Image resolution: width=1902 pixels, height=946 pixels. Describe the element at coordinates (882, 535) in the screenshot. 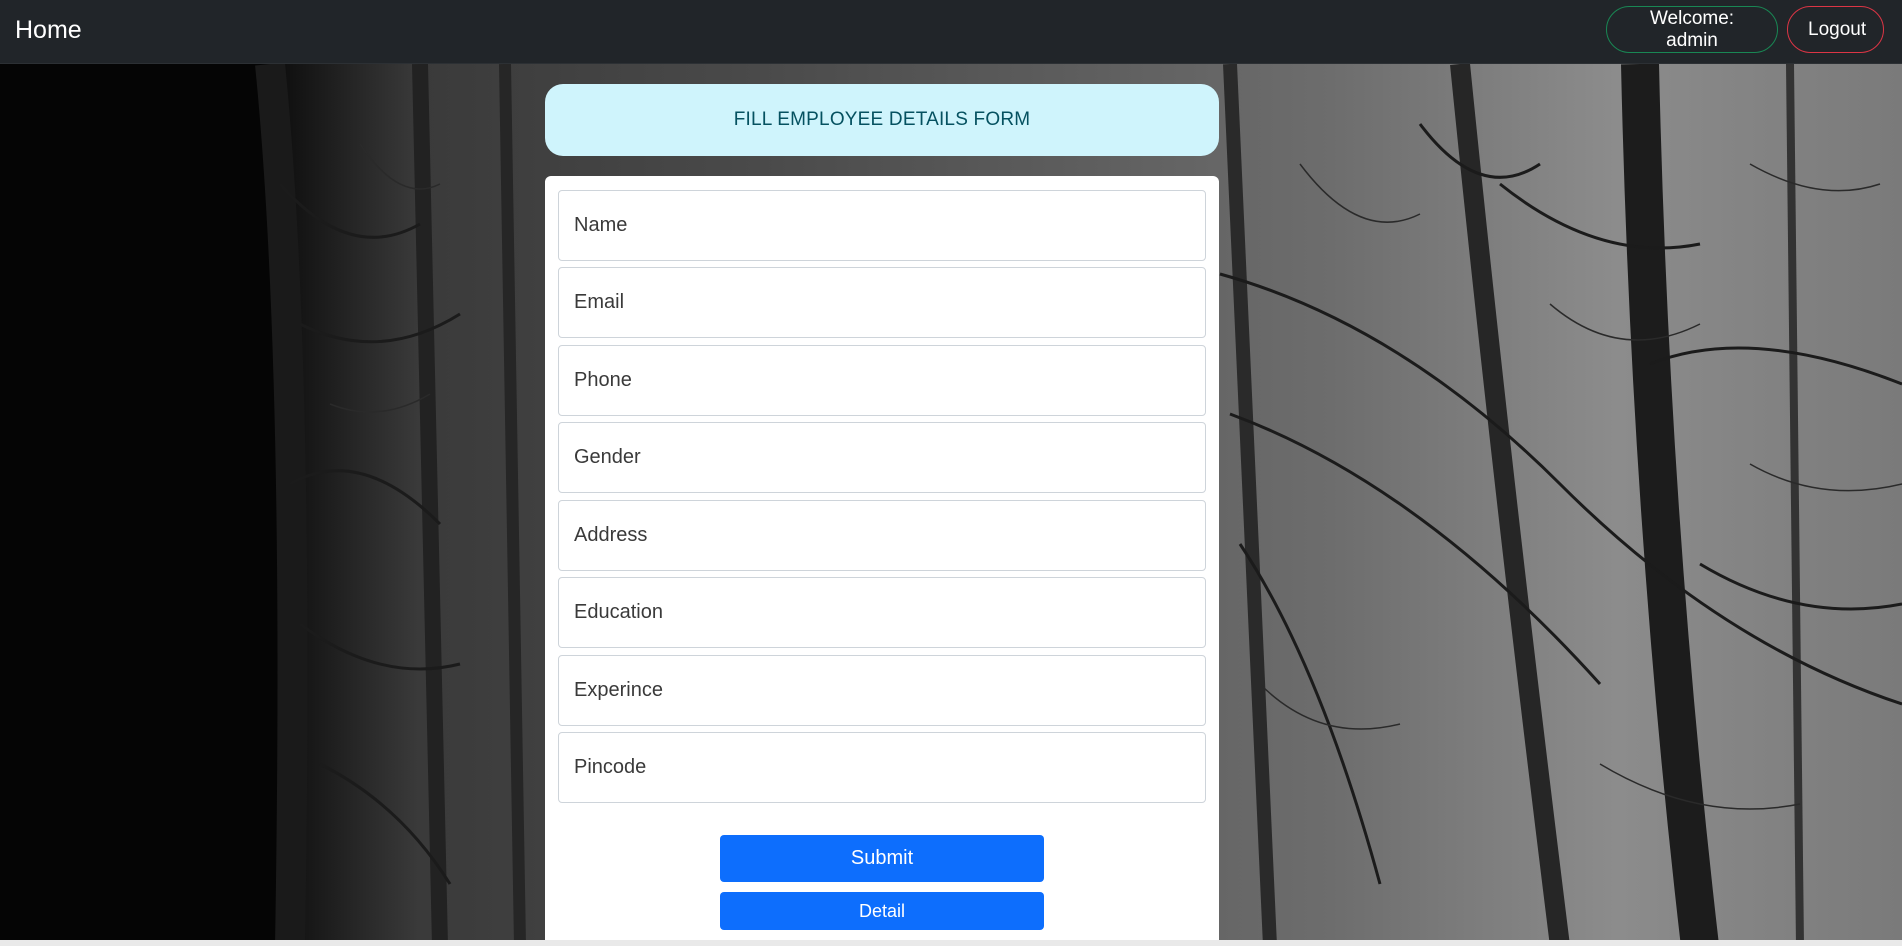

I see `address-input` at that location.